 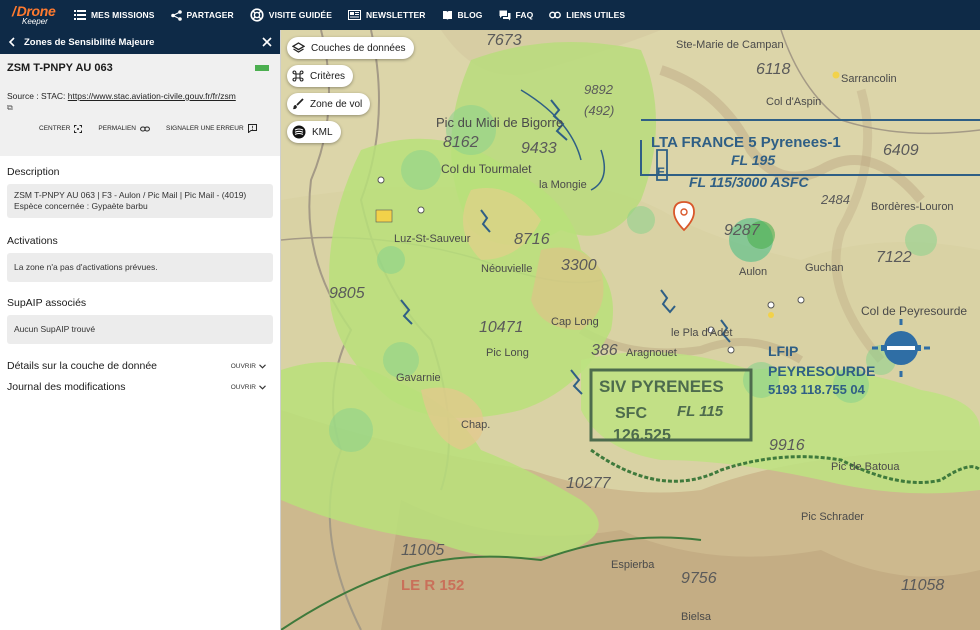 I want to click on layers-button: Couches de données, so click(x=350, y=48).